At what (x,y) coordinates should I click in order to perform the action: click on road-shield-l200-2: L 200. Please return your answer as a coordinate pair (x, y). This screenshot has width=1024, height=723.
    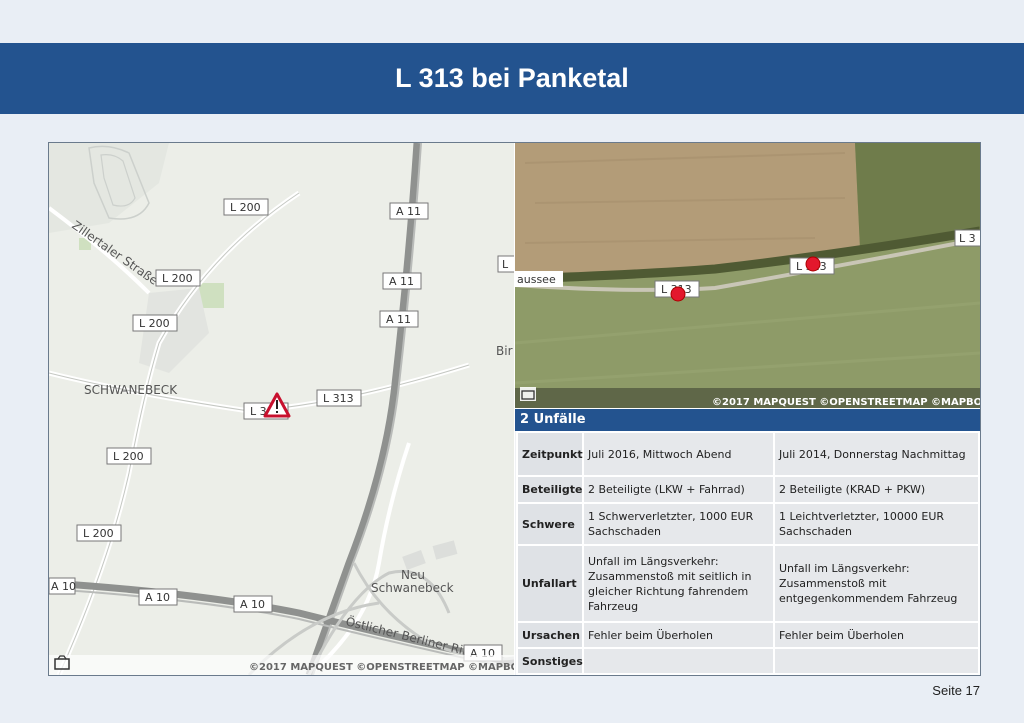
    Looking at the image, I should click on (178, 278).